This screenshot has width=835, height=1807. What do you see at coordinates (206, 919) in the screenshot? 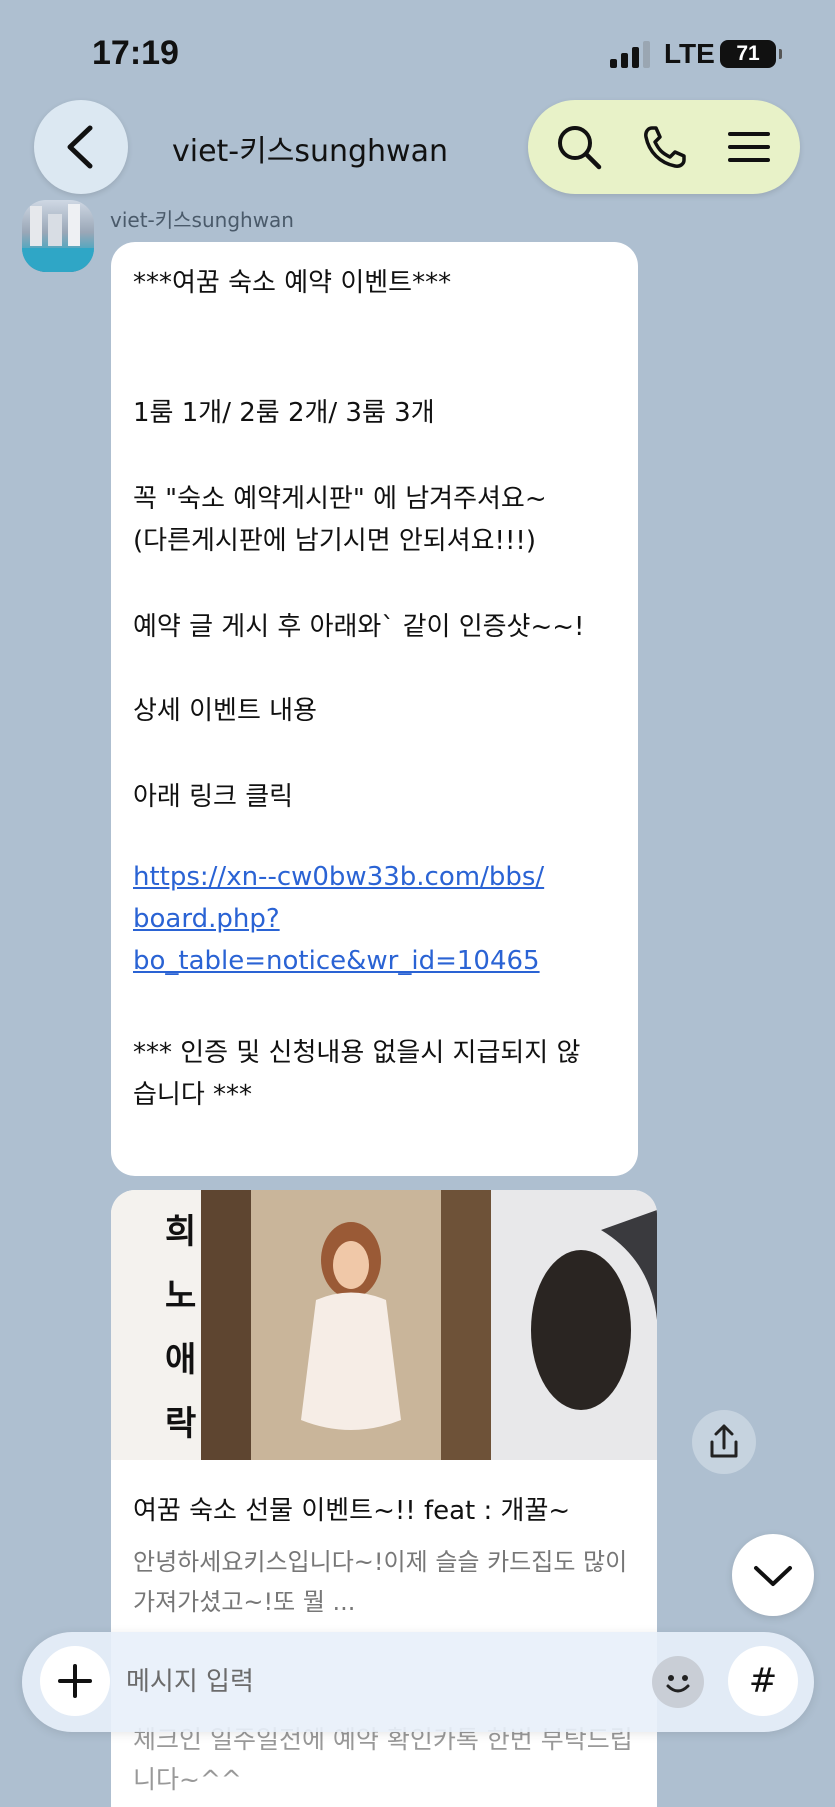
I see `message-link: board.php?` at bounding box center [206, 919].